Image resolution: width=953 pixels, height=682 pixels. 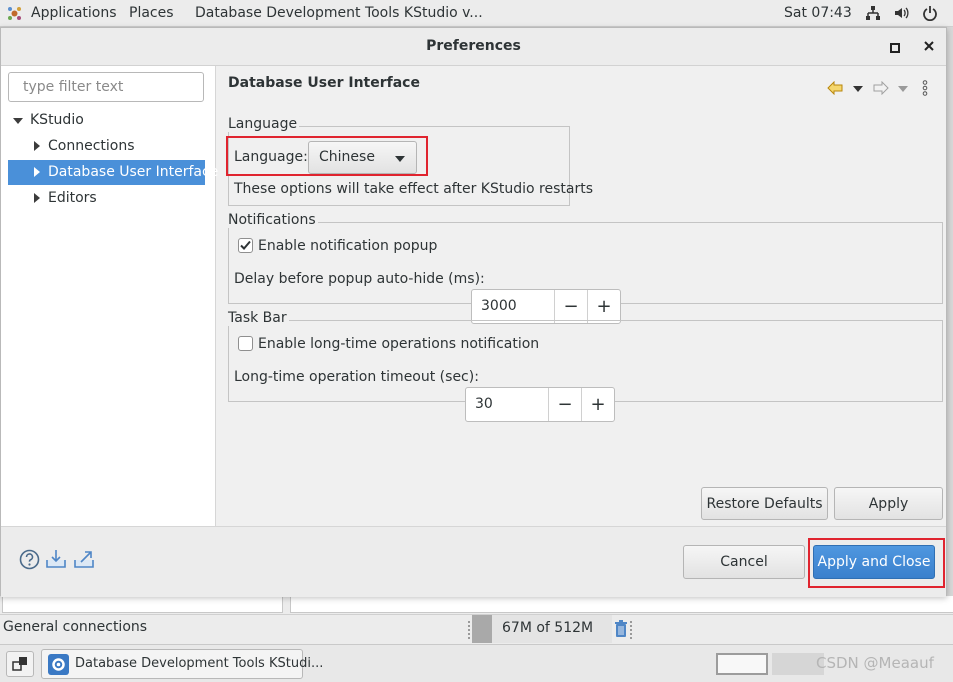 What do you see at coordinates (106, 87) in the screenshot?
I see `filter-input` at bounding box center [106, 87].